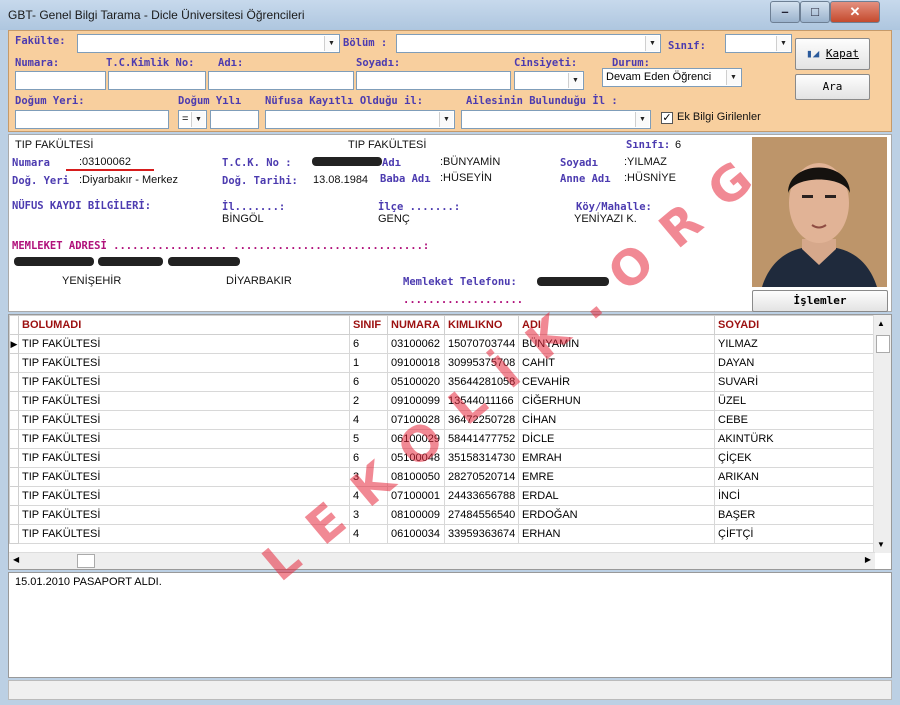 The image size is (900, 705). I want to click on fakulte-dropdown: ▼, so click(208, 43).